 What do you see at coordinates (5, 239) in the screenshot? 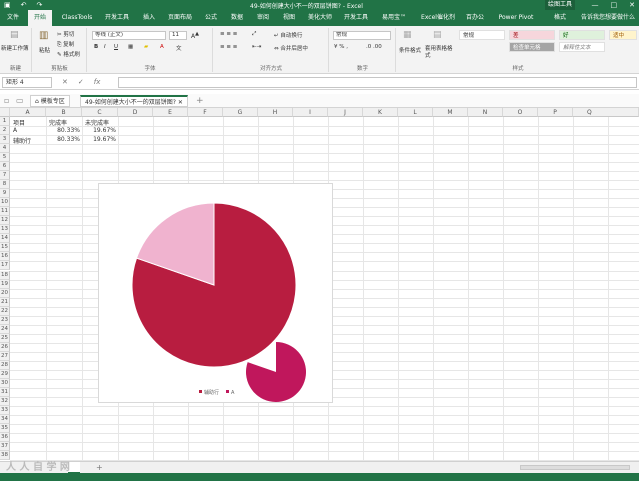
I see `row-header-14: 14` at bounding box center [5, 239].